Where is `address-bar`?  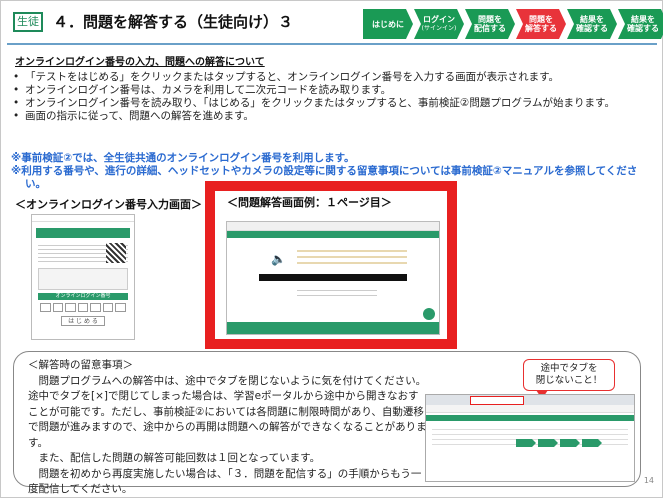
address-bar is located at coordinates (530, 409).